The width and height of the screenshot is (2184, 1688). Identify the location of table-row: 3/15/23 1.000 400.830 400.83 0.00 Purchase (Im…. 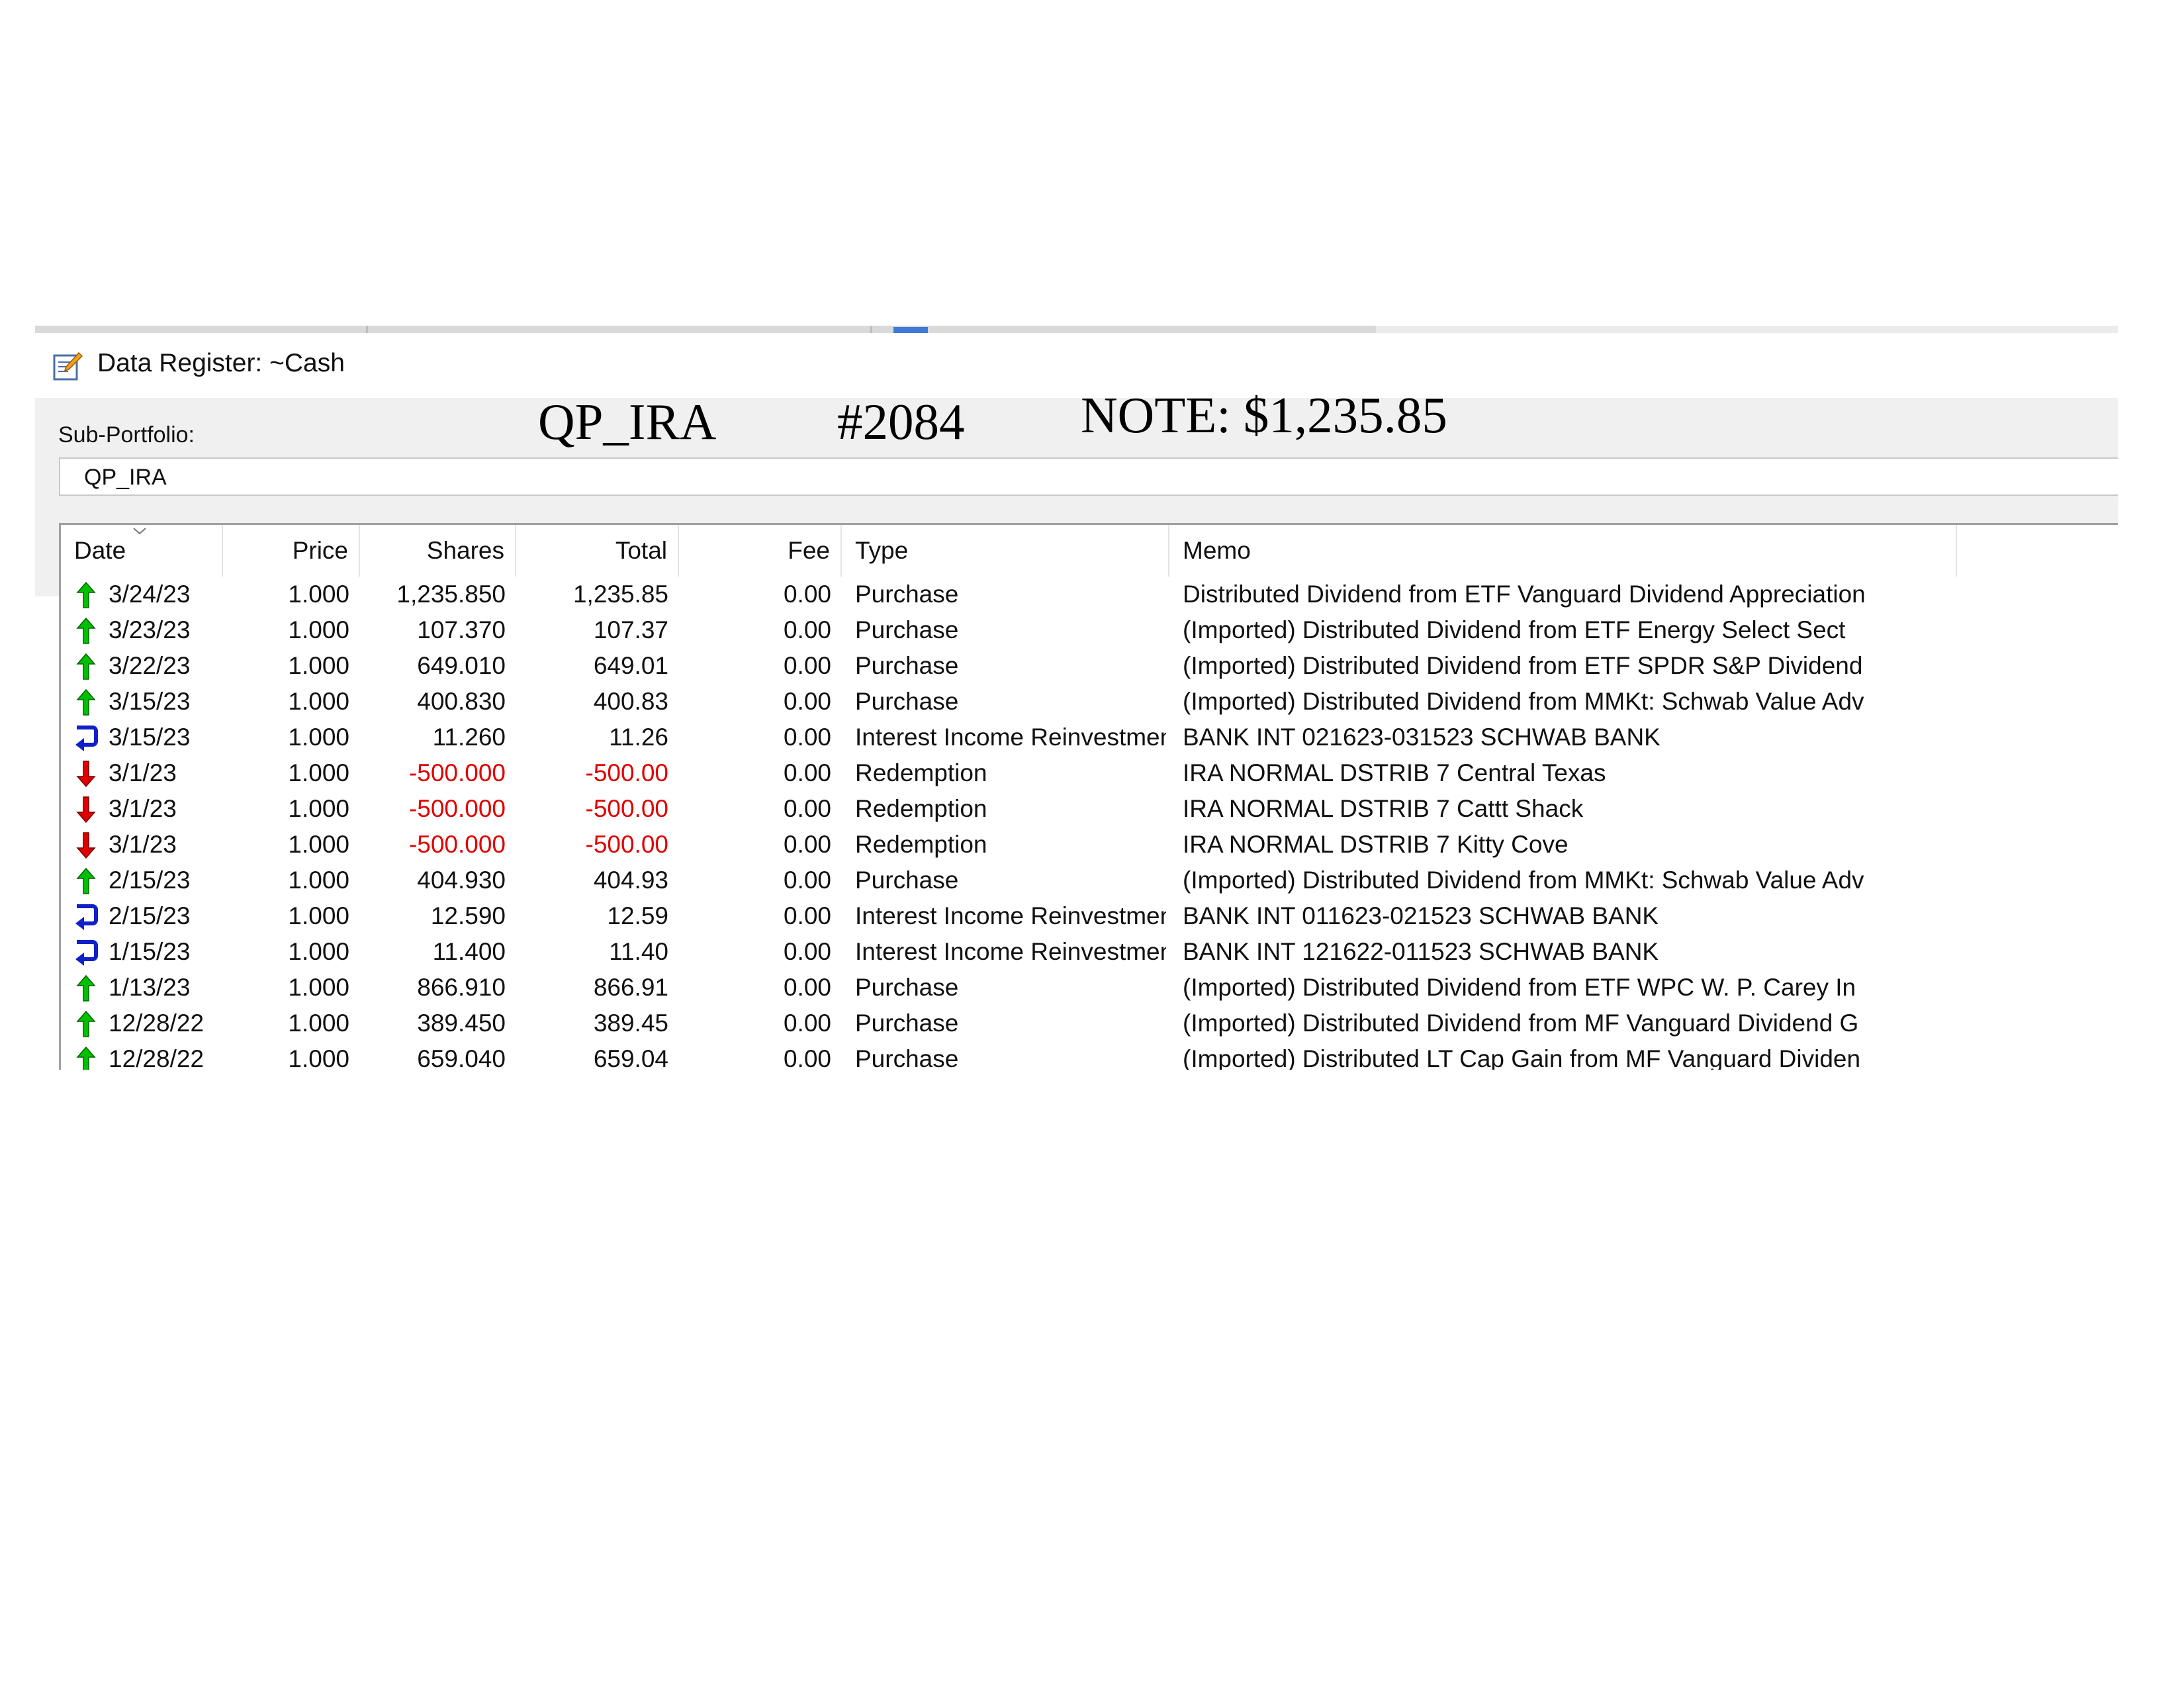
(1089, 702).